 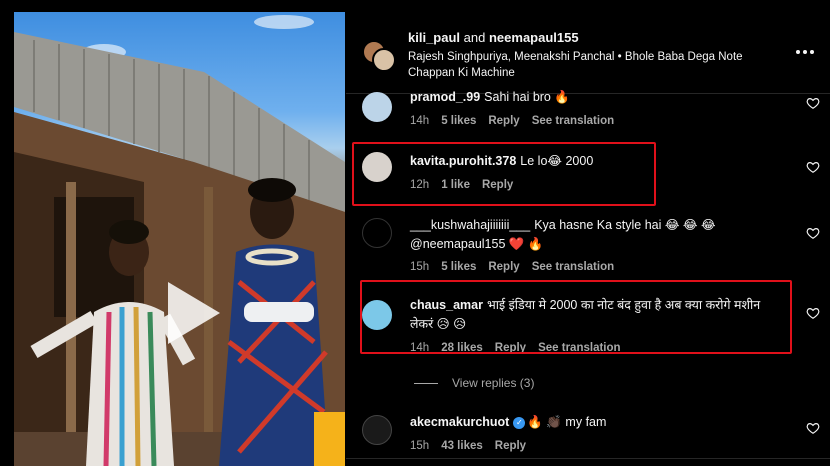 I want to click on comment-meta: 14h 28 likes Reply See translation, so click(x=515, y=348).